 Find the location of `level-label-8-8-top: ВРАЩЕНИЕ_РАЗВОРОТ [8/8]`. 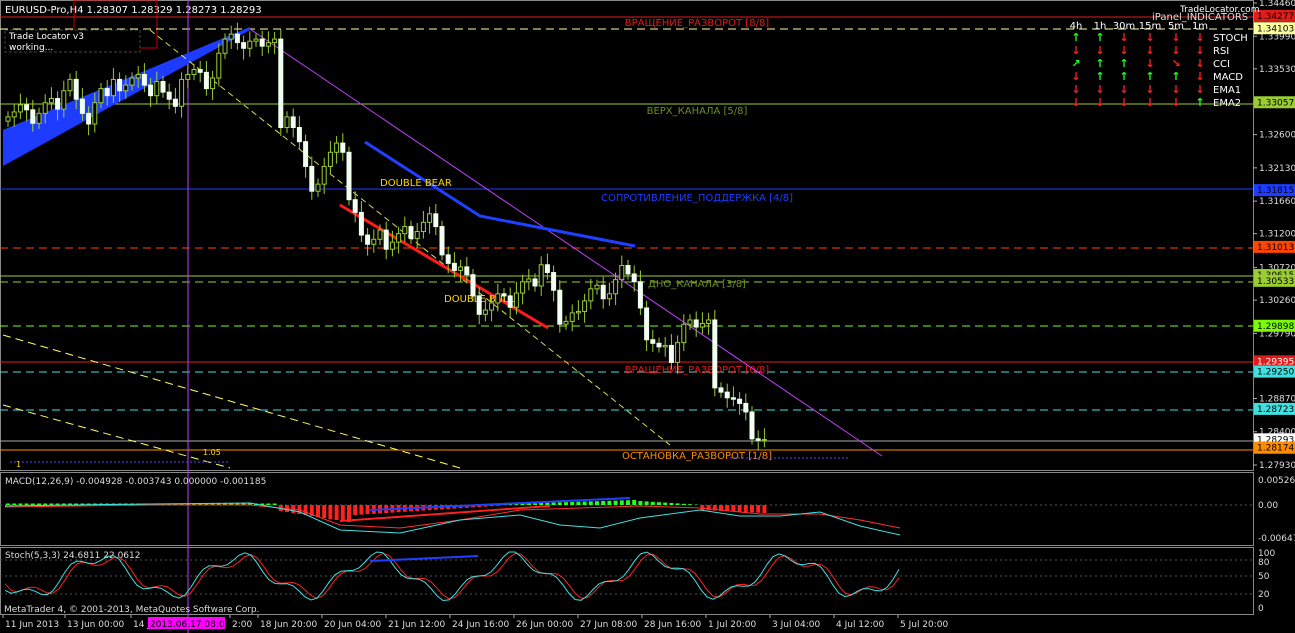

level-label-8-8-top: ВРАЩЕНИЕ_РАЗВОРОТ [8/8] is located at coordinates (697, 23).